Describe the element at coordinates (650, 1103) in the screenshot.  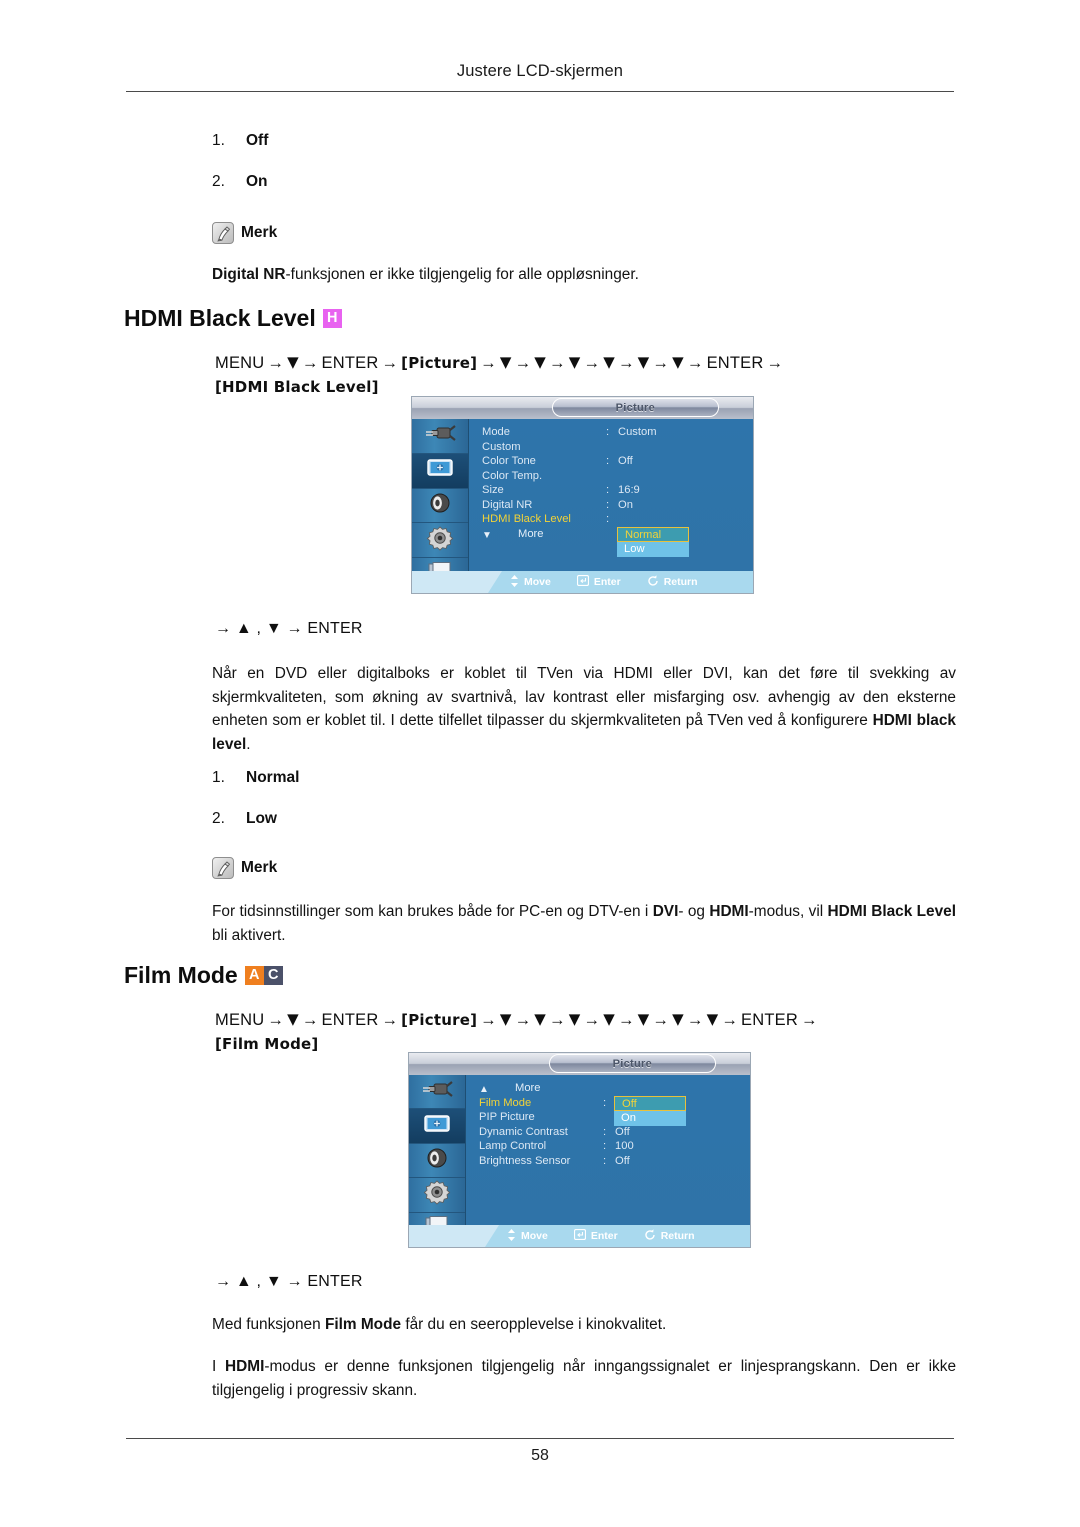
I see `osd-option-highlighted: Off` at that location.